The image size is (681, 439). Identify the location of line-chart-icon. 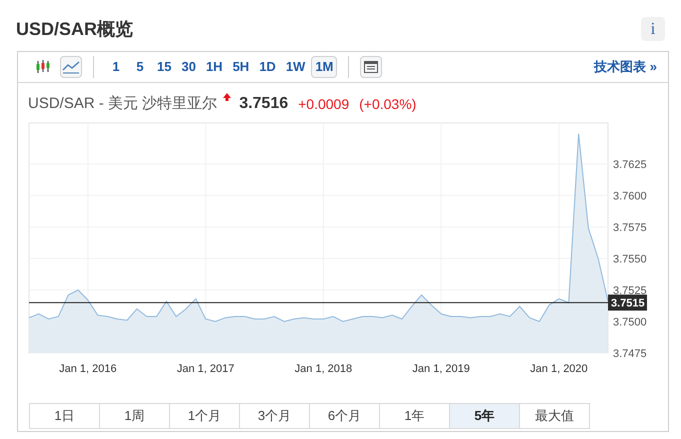
(71, 67).